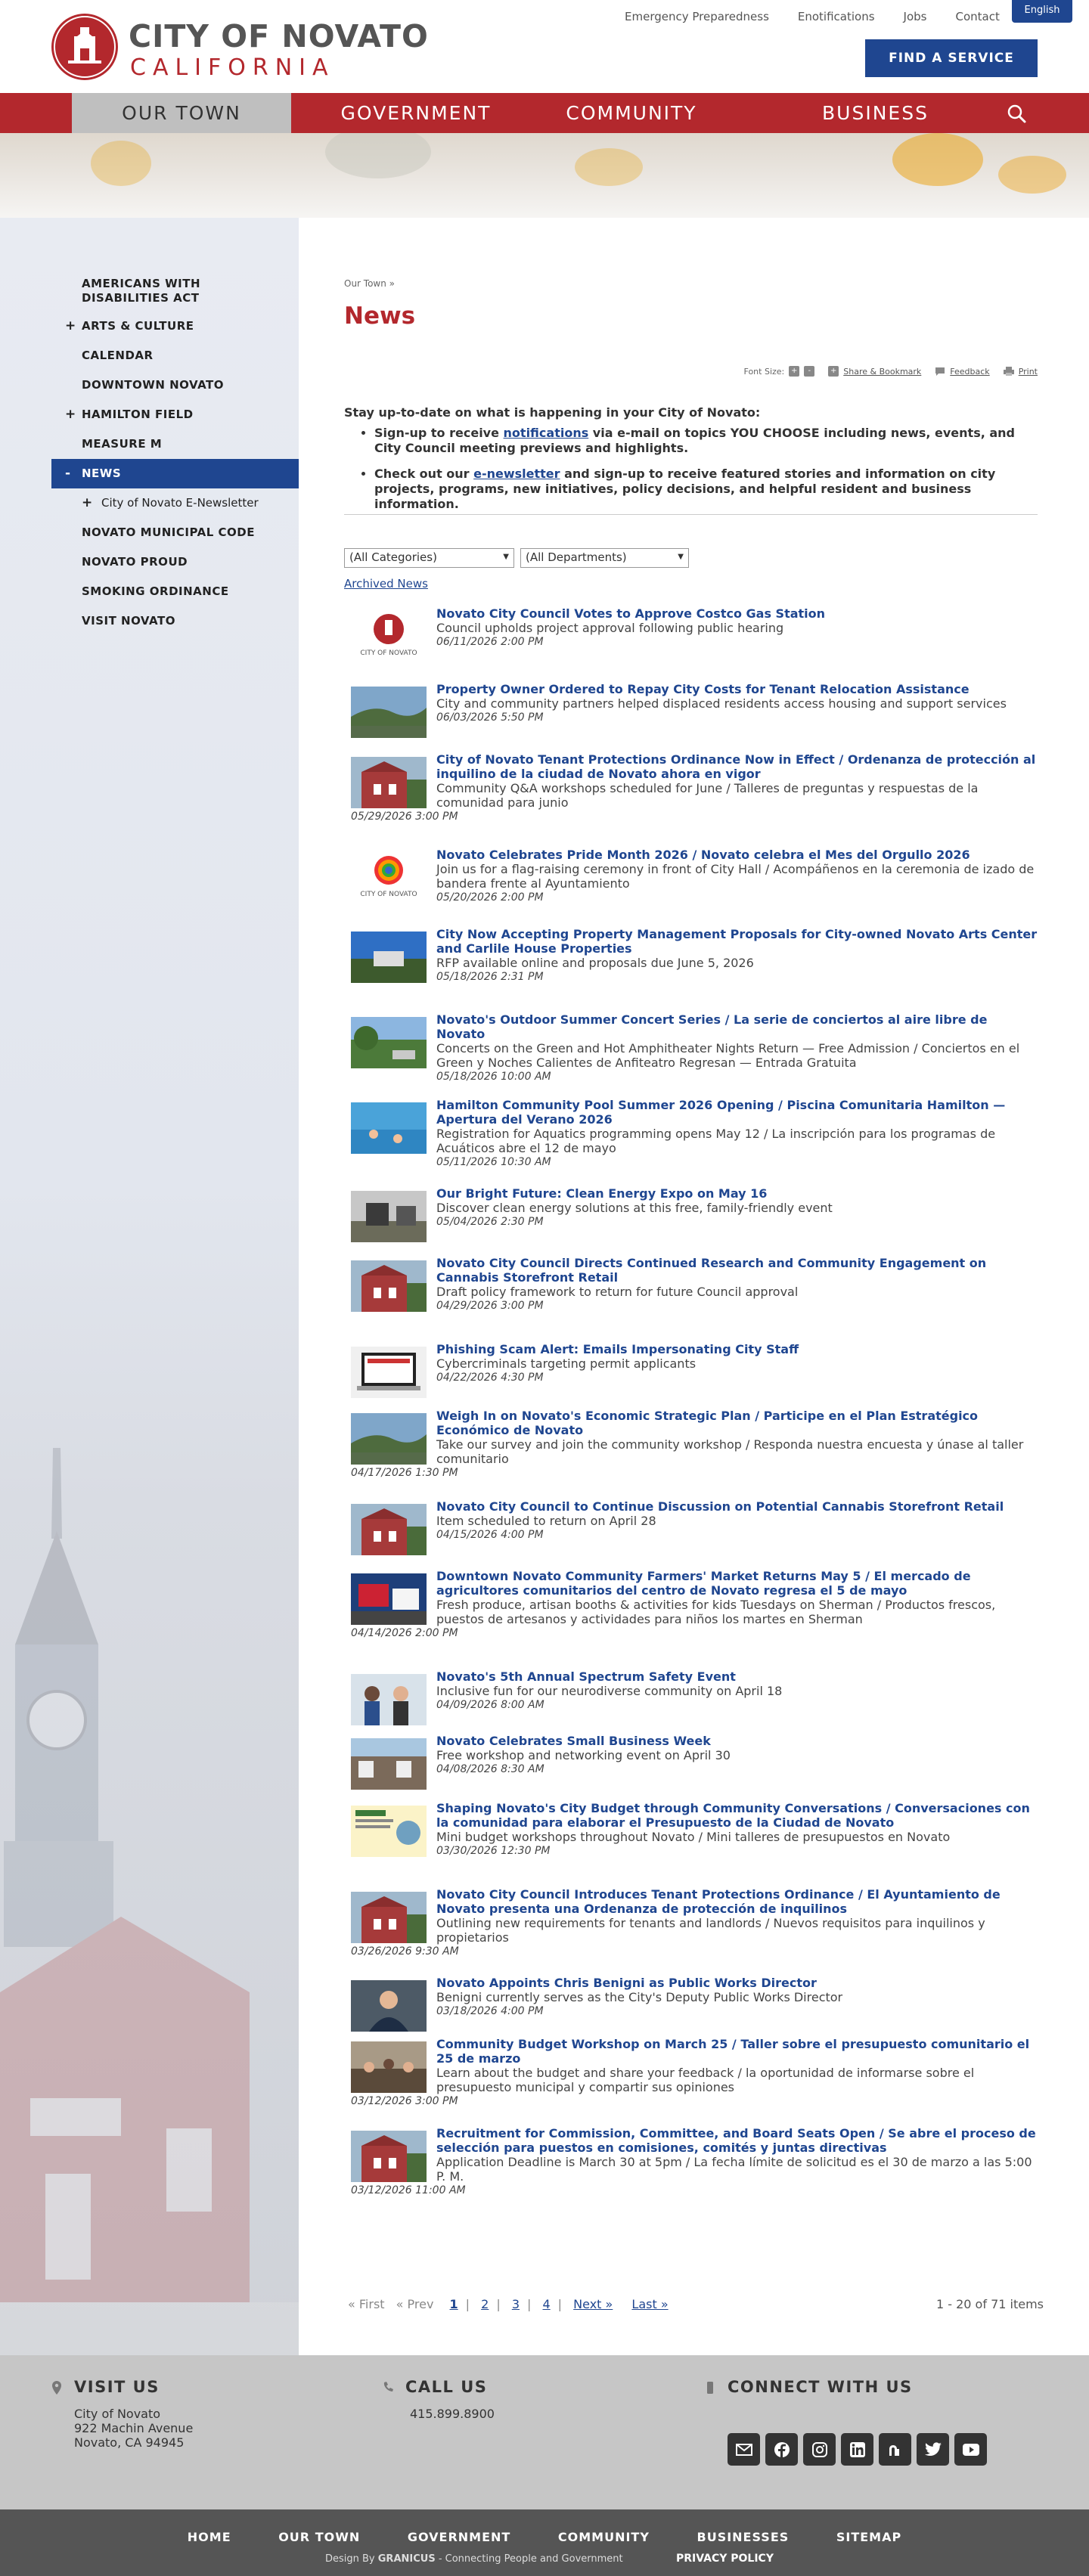 Image resolution: width=1089 pixels, height=2576 pixels. What do you see at coordinates (895, 2449) in the screenshot?
I see `nextdoor-icon` at bounding box center [895, 2449].